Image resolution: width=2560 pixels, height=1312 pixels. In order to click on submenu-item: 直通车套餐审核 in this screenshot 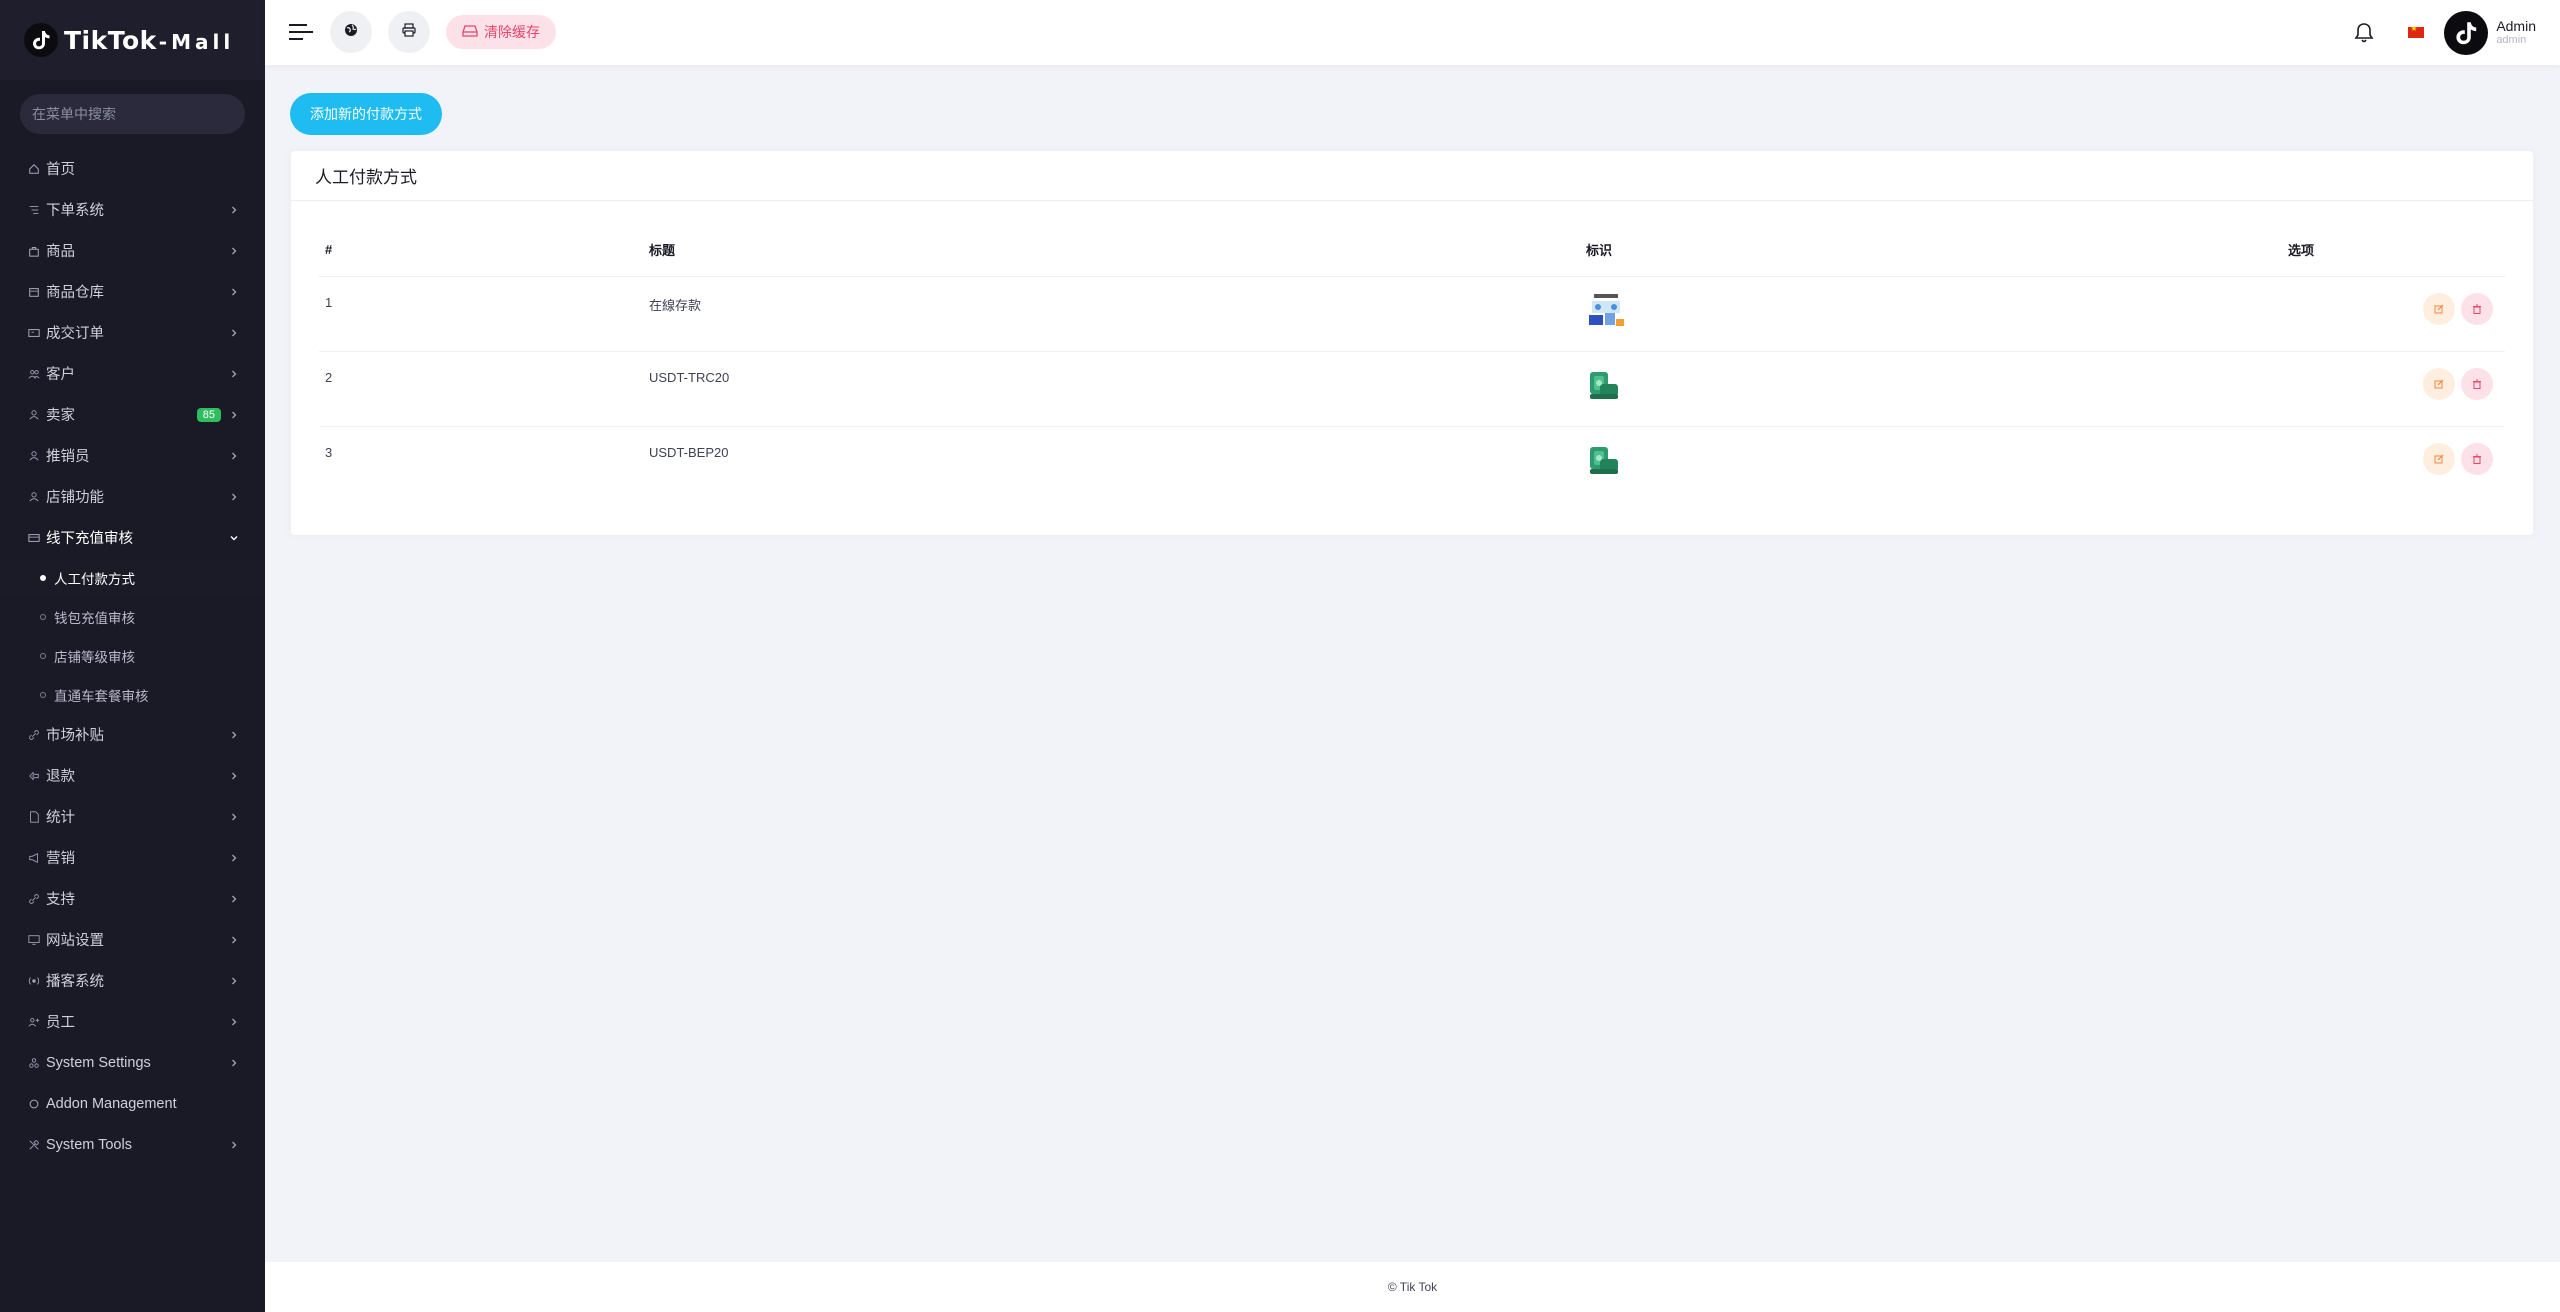, I will do `click(132, 694)`.